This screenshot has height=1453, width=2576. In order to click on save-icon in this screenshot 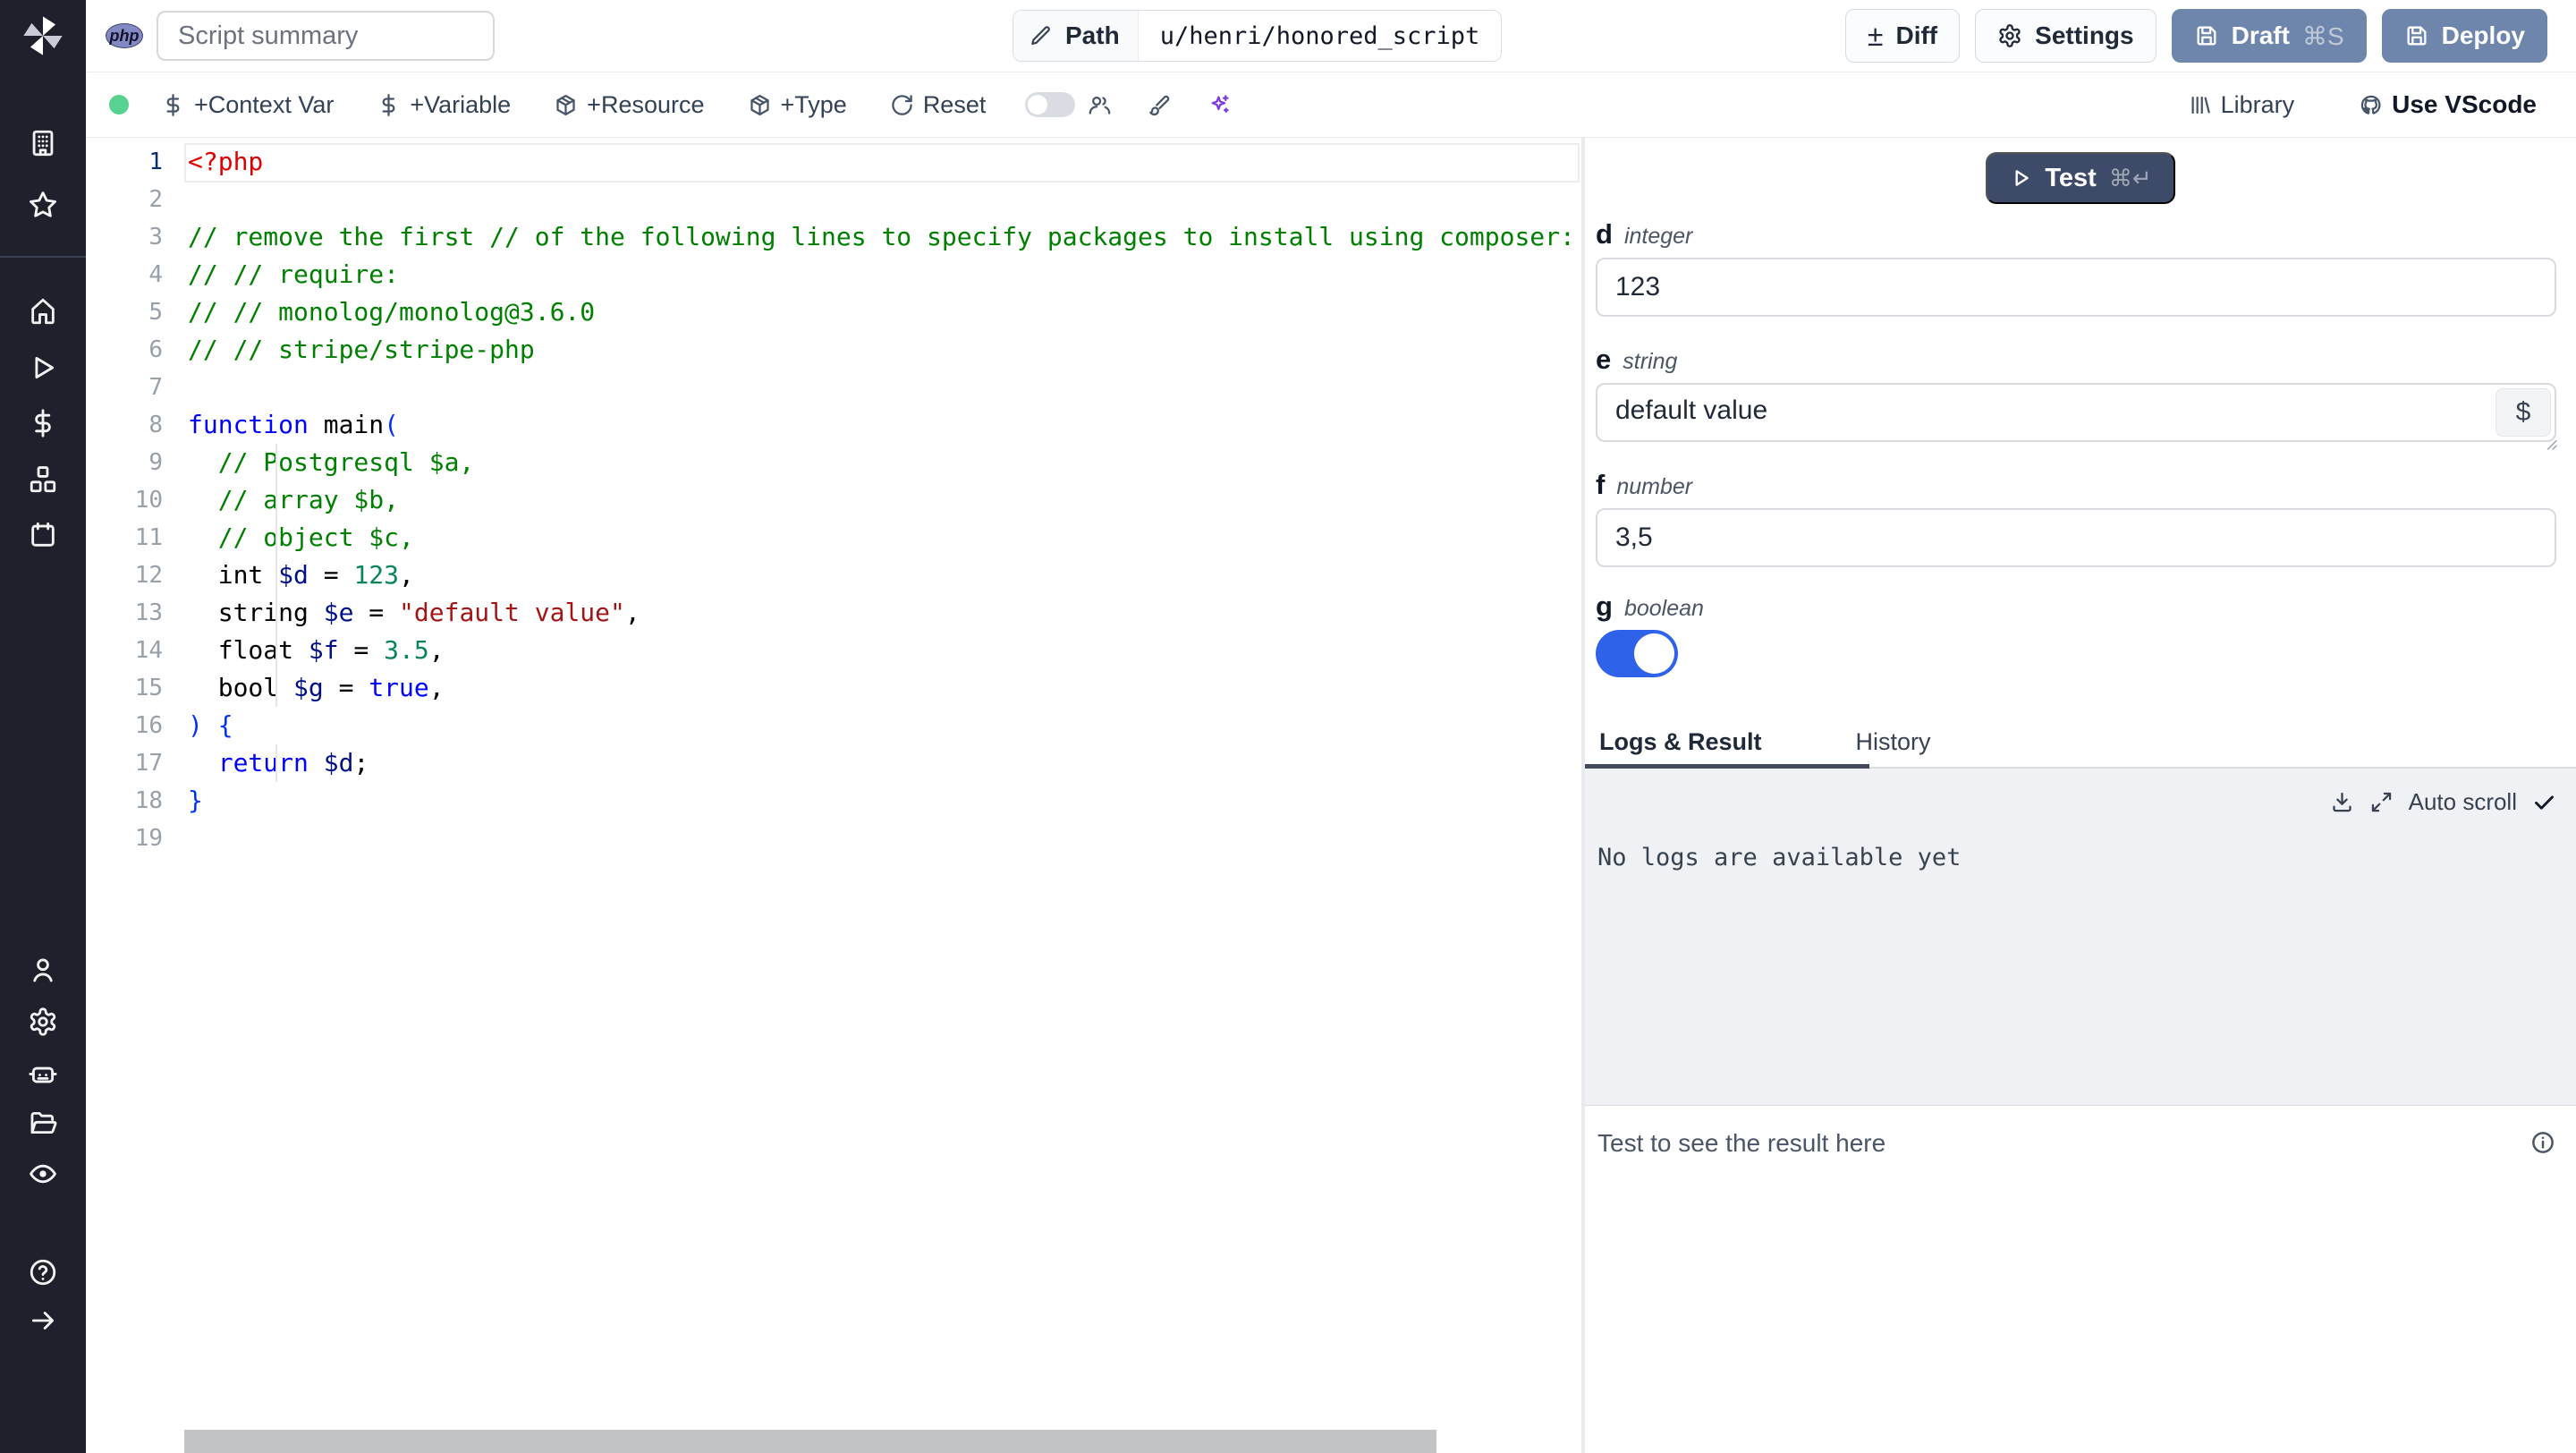, I will do `click(2416, 35)`.